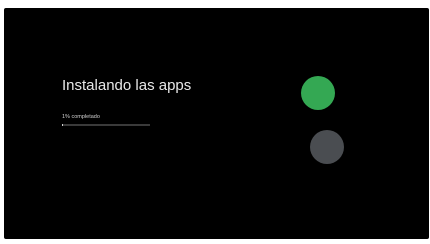 This screenshot has width=430, height=244. I want to click on progress-label: 1% completado, so click(81, 117).